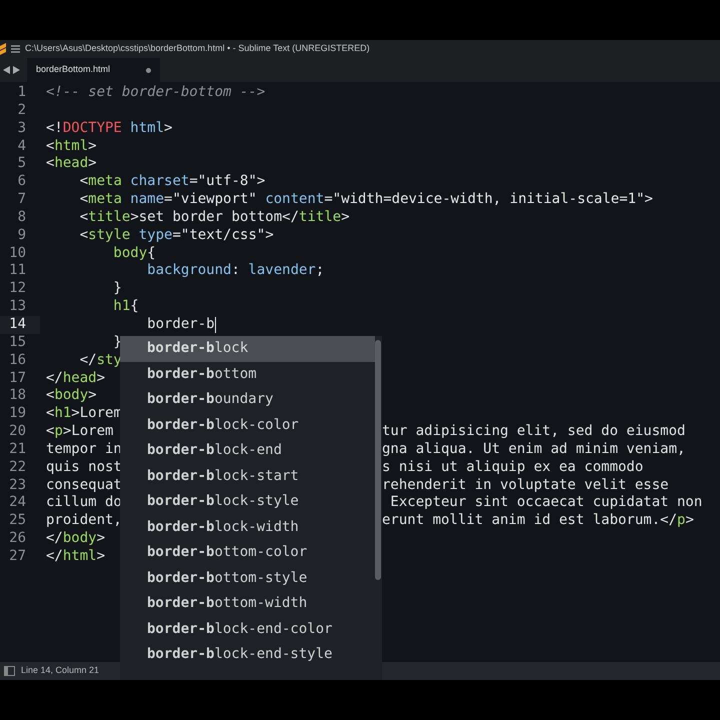 The image size is (720, 720). I want to click on code-line: <html>, so click(71, 147).